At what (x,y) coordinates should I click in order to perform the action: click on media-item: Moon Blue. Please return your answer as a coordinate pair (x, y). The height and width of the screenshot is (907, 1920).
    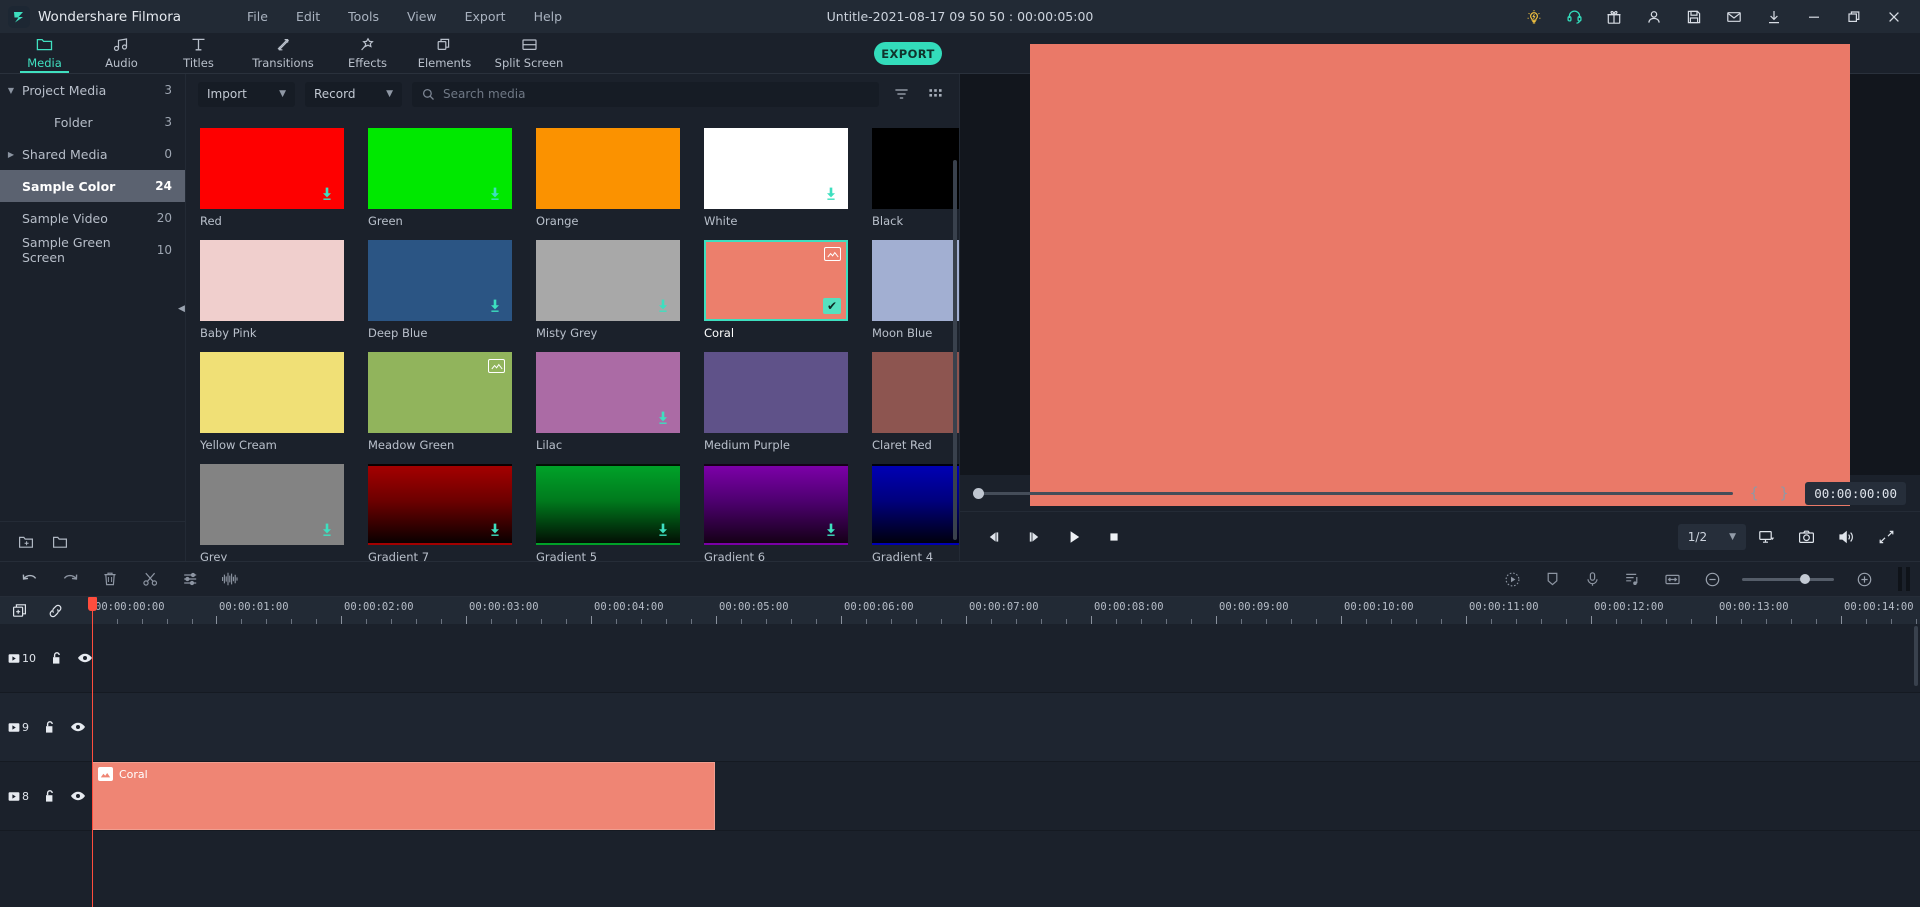
    Looking at the image, I should click on (915, 290).